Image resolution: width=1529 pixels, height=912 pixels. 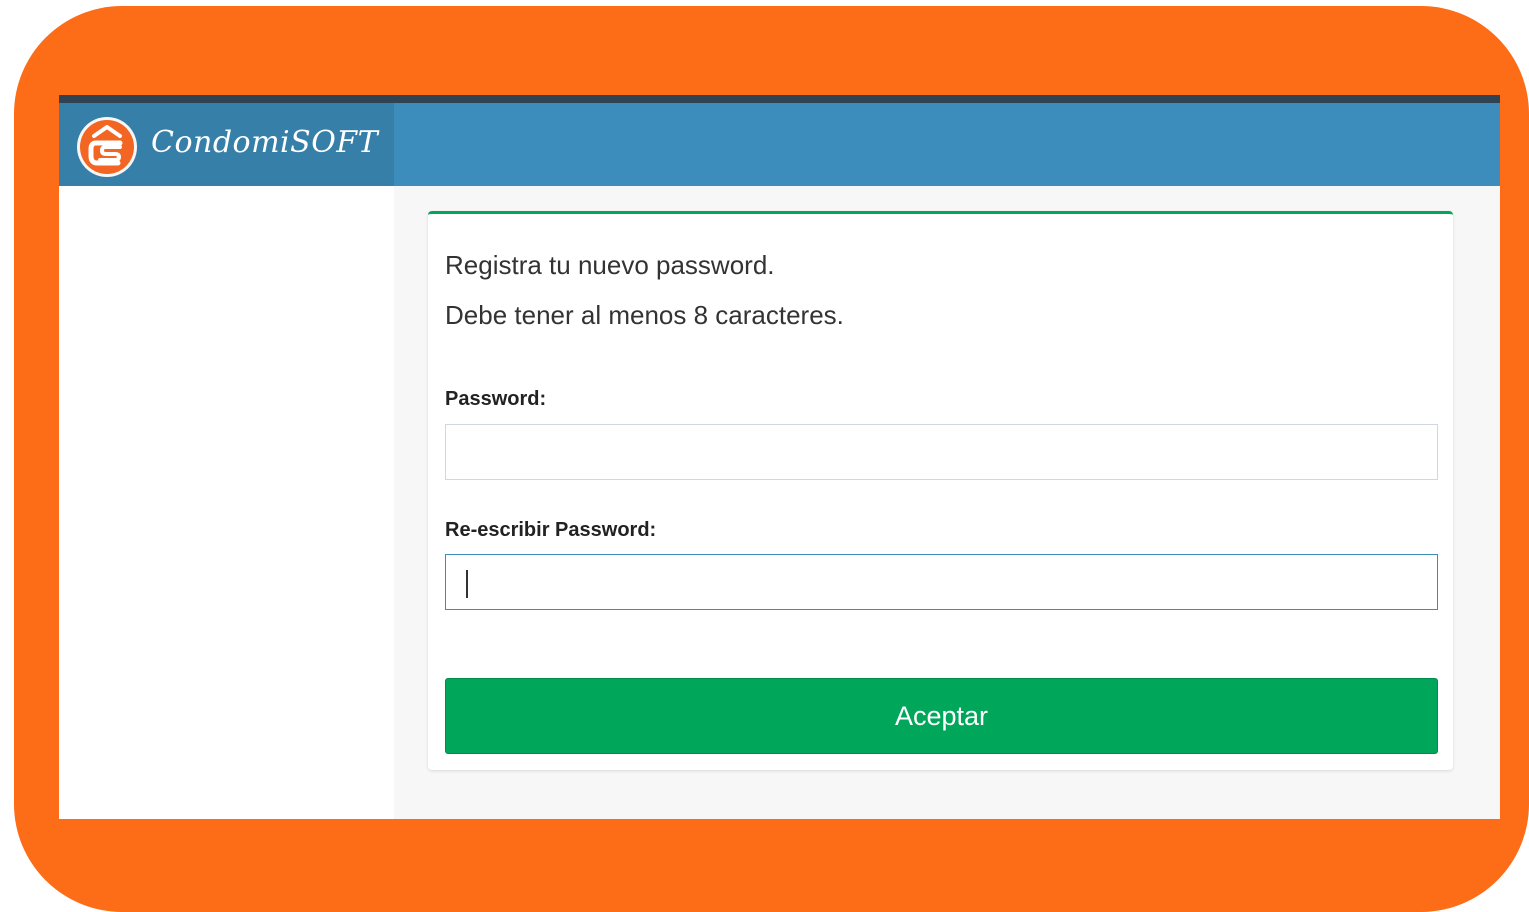 I want to click on password-label: Password:, so click(x=496, y=399).